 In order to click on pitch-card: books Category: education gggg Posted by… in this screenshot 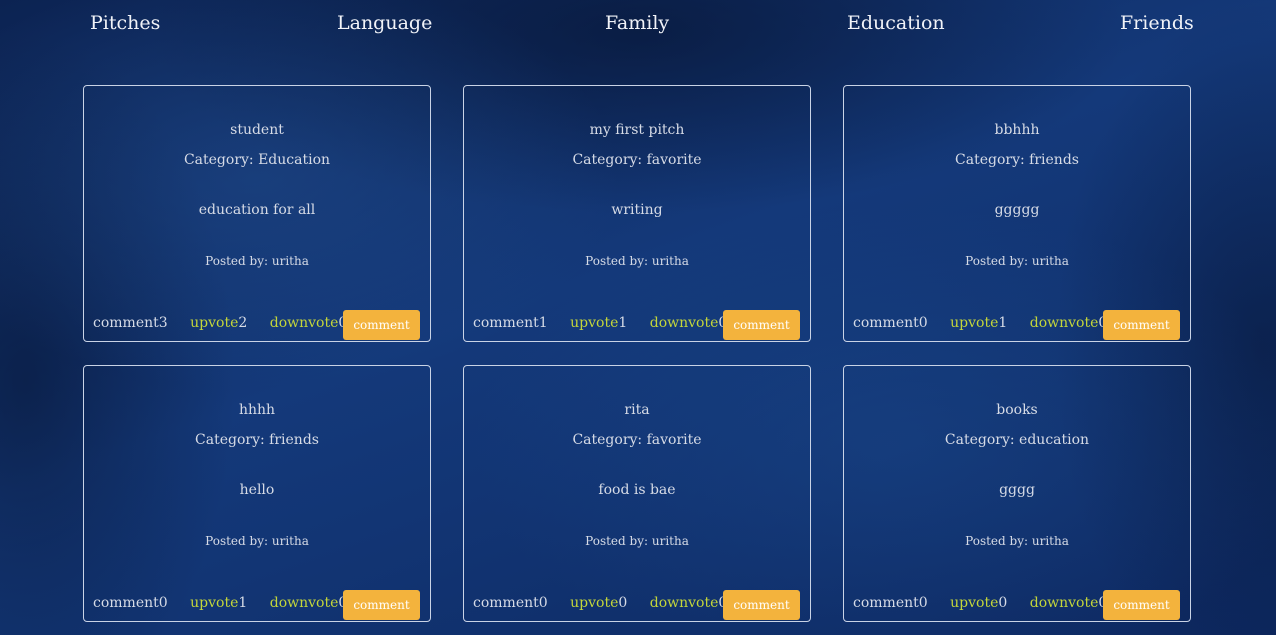, I will do `click(1017, 493)`.